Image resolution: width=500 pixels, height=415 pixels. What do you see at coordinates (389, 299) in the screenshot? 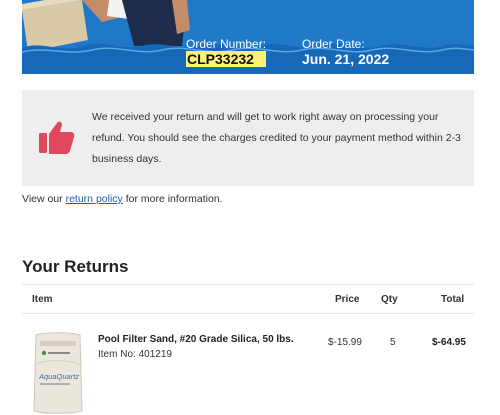
I see `column-header-qty: Qty` at bounding box center [389, 299].